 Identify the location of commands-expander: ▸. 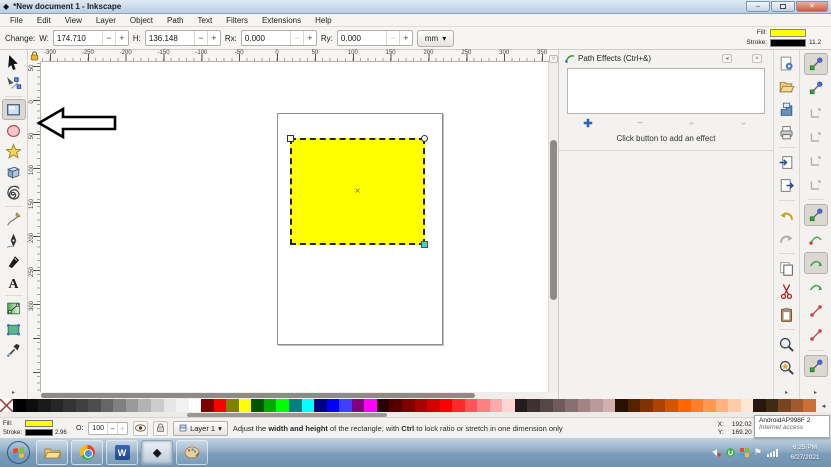
(786, 392).